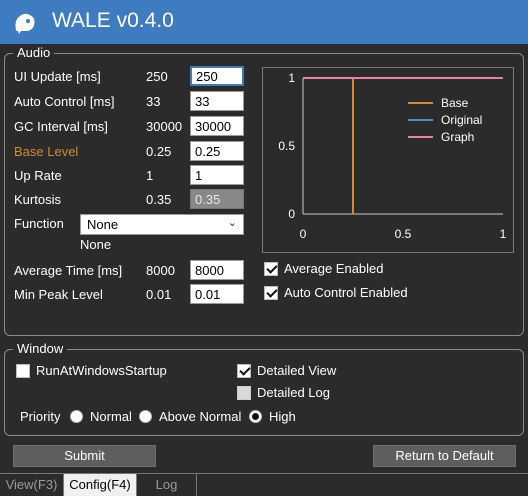  Describe the element at coordinates (217, 270) in the screenshot. I see `average-time-input` at that location.